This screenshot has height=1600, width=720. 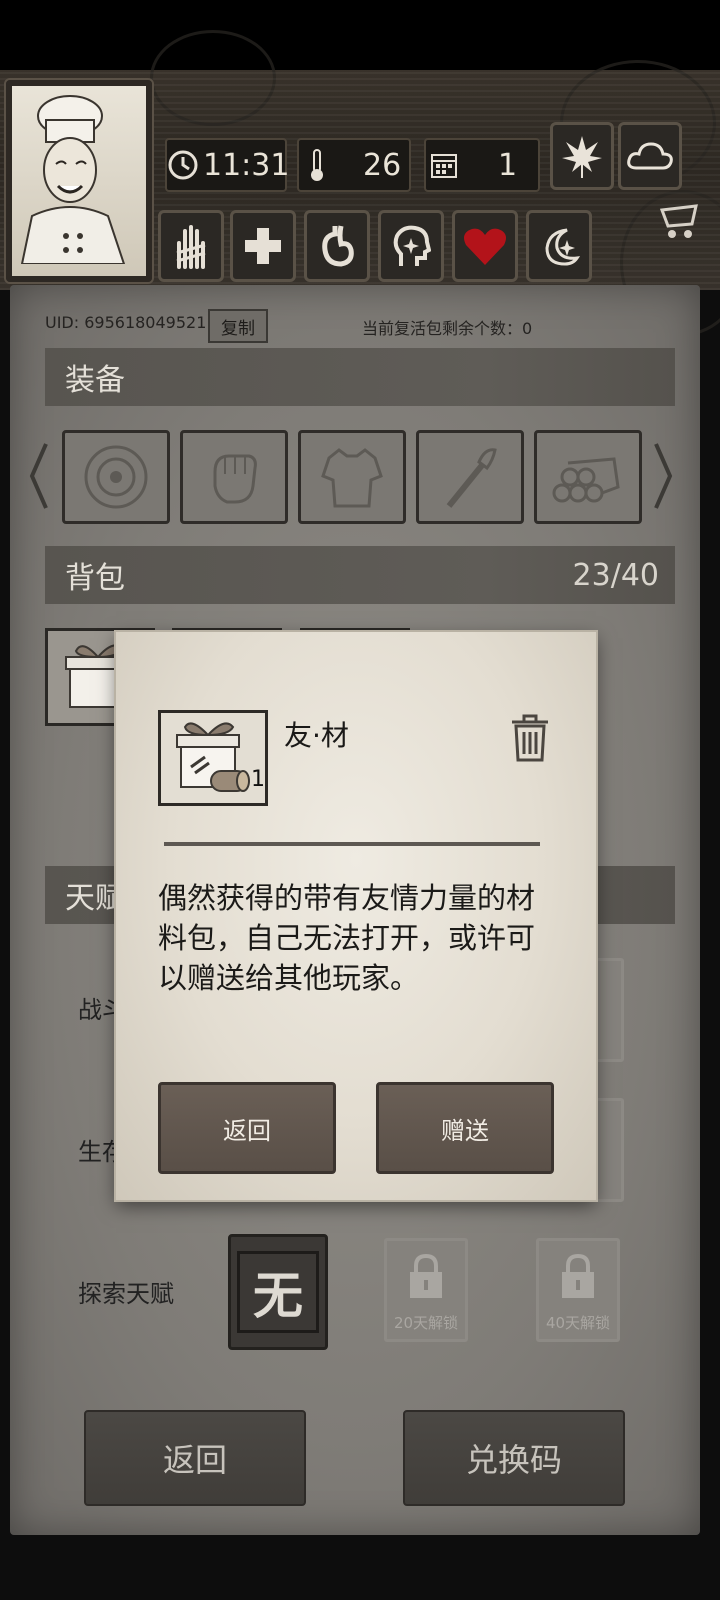 I want to click on heart-status-button, so click(x=485, y=246).